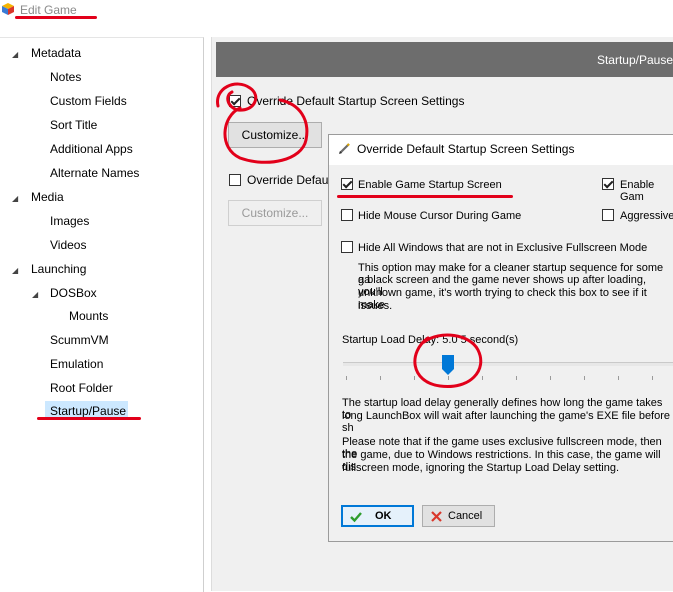 This screenshot has height=592, width=673. I want to click on info-text-line: issues., so click(375, 306).